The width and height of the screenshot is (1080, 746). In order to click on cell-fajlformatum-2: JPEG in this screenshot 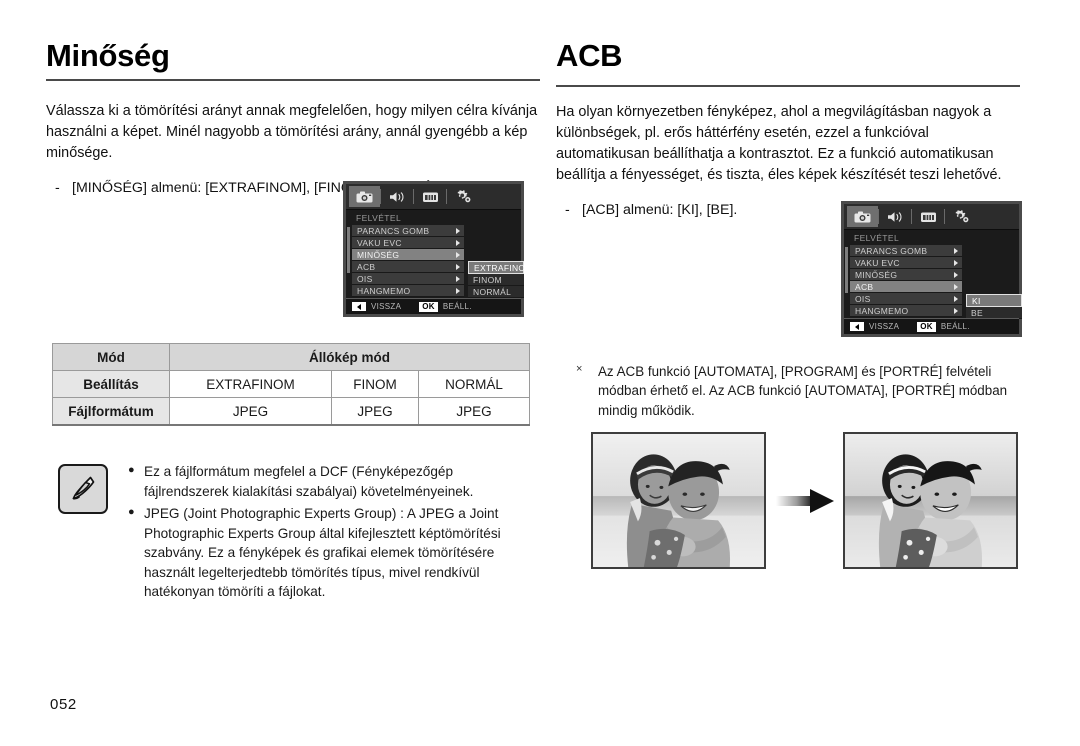, I will do `click(375, 411)`.